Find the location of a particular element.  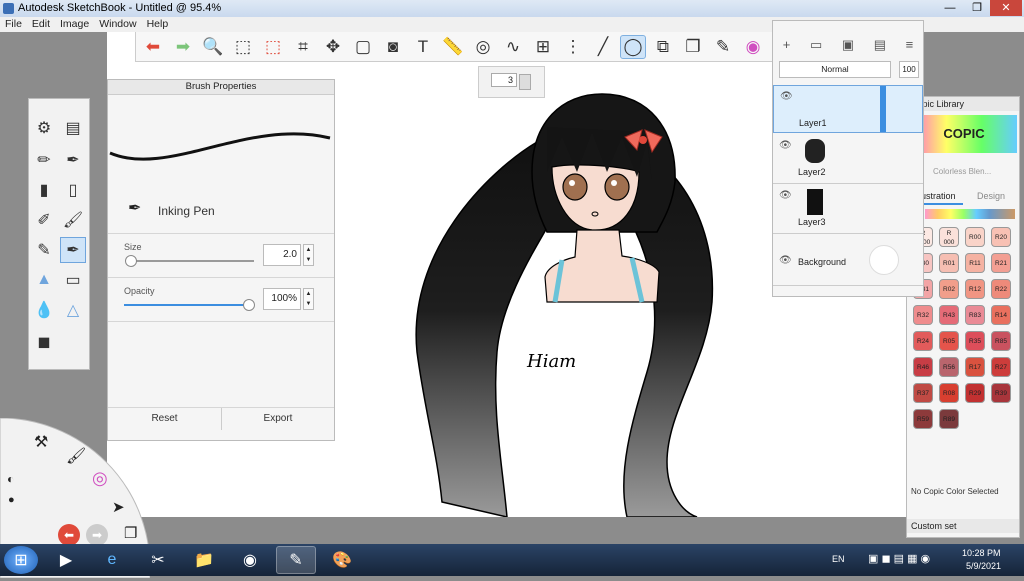

crop-icon: ⌗ is located at coordinates (303, 47).